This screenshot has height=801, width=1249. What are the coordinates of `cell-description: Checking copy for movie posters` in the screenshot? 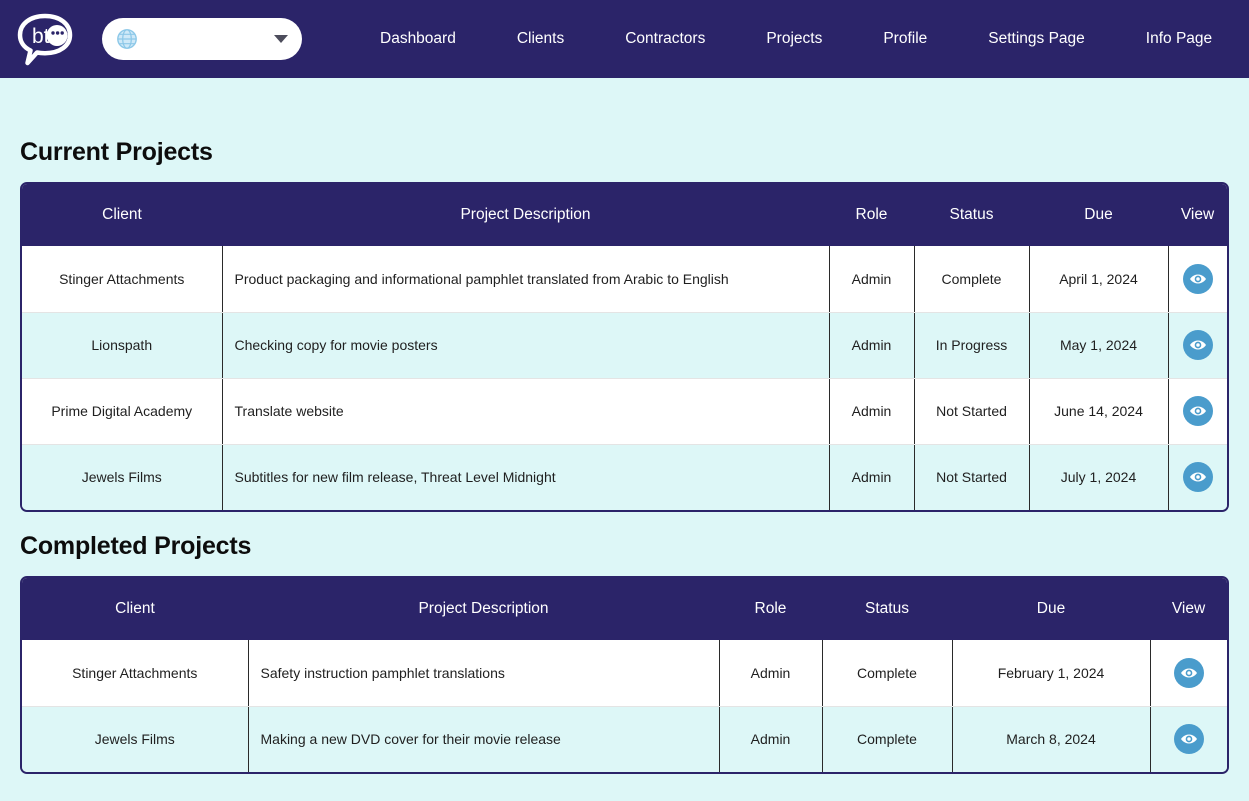 It's located at (526, 345).